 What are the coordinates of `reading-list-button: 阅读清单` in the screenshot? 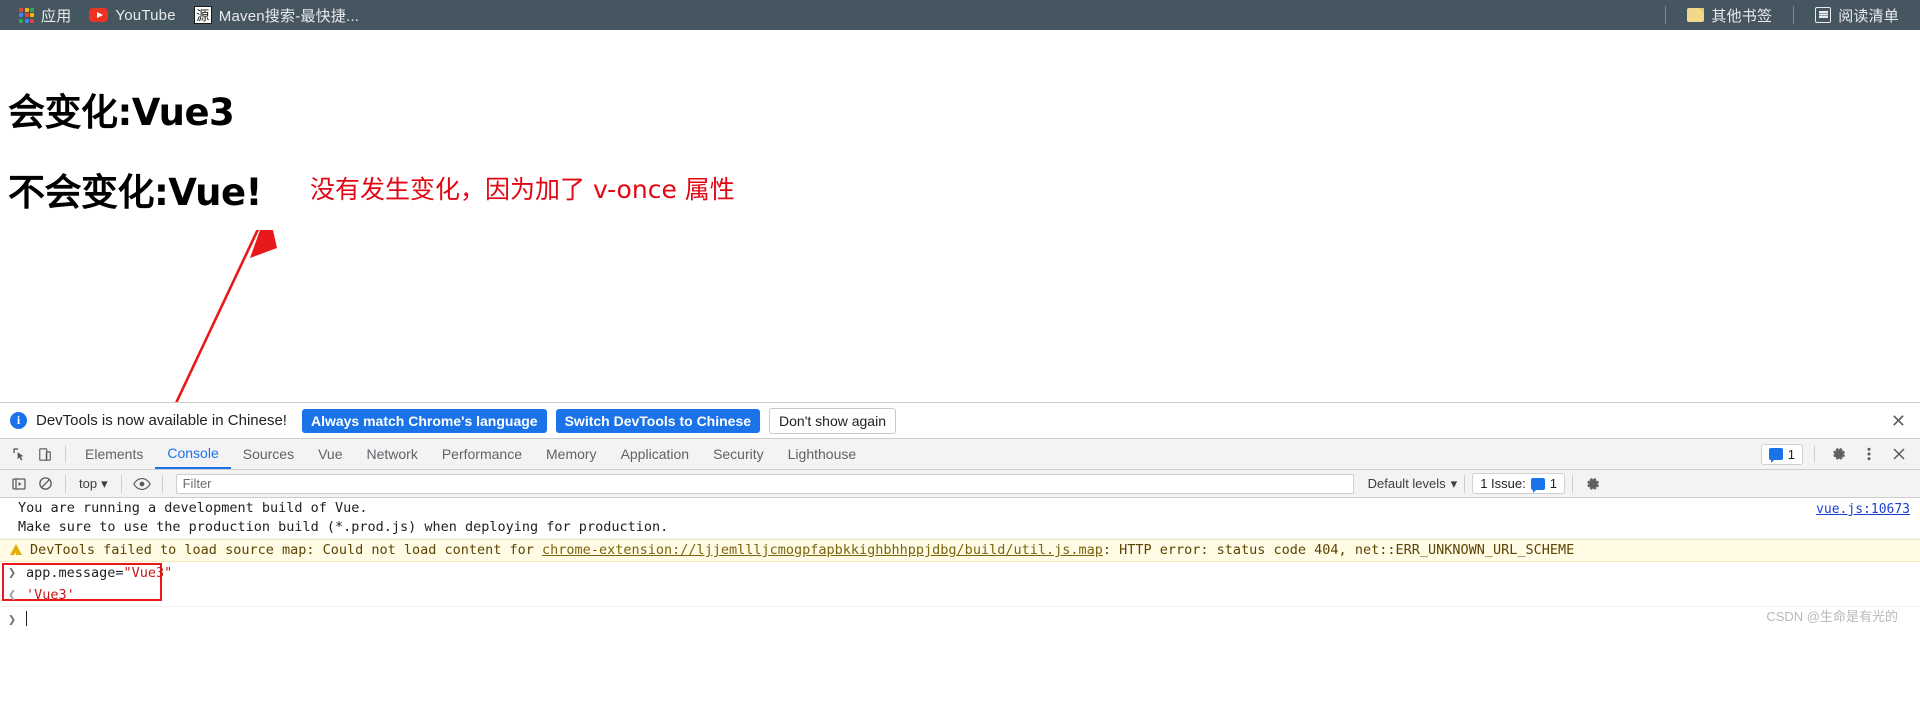 It's located at (1857, 15).